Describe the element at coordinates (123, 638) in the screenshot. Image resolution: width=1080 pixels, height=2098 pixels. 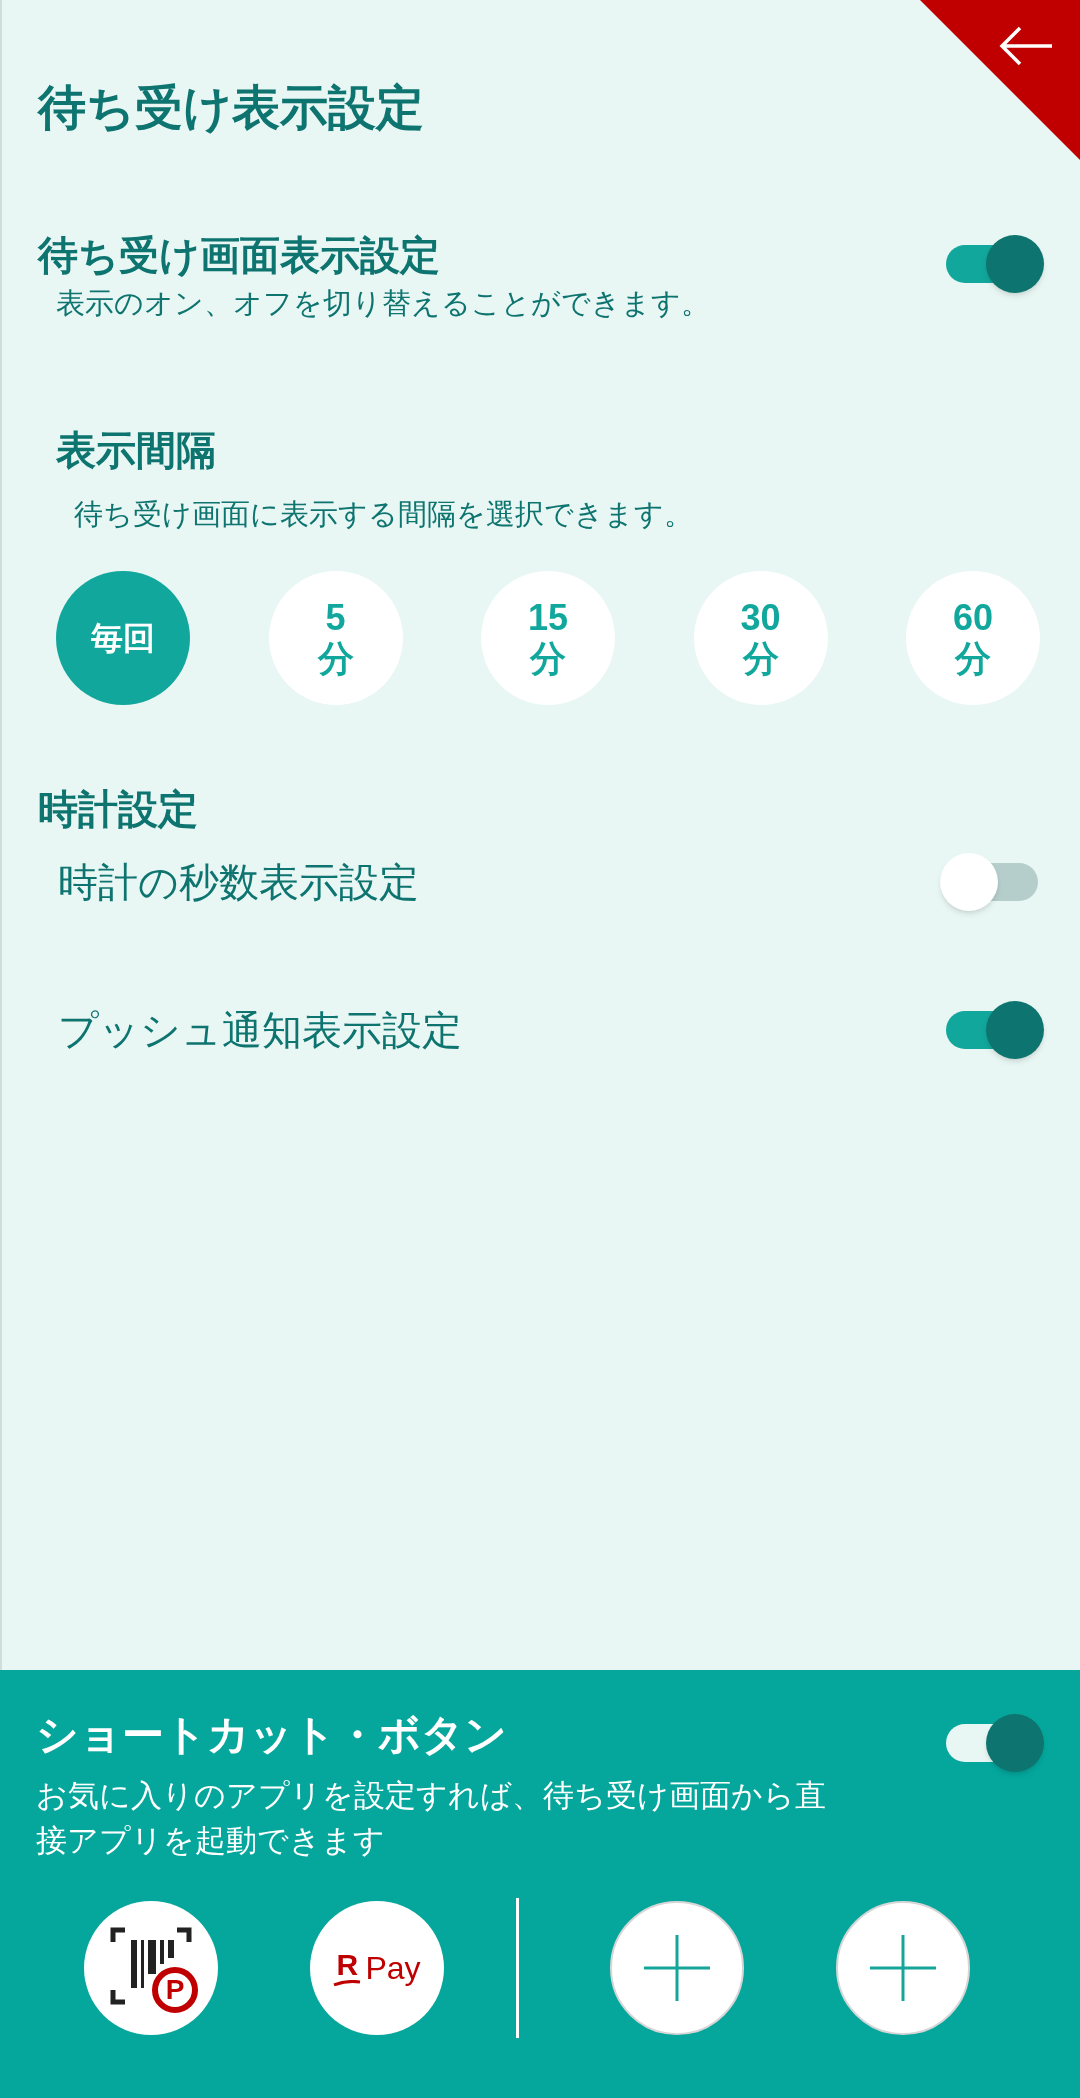
I see `interval-option: 毎回` at that location.